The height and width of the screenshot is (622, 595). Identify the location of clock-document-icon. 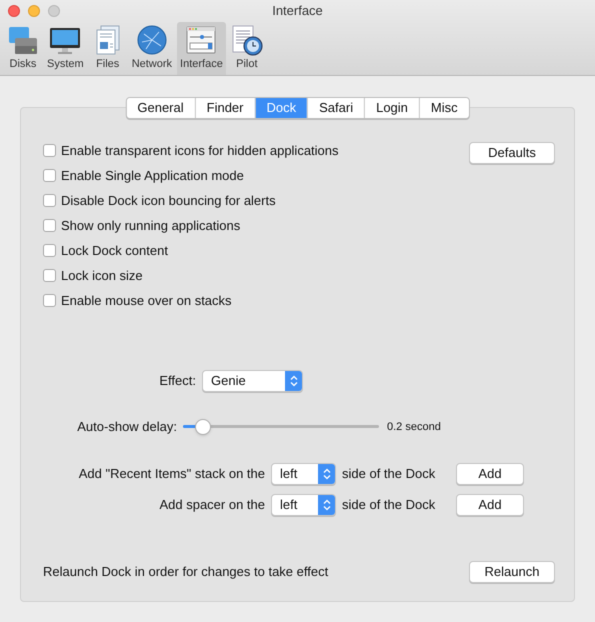
(246, 40).